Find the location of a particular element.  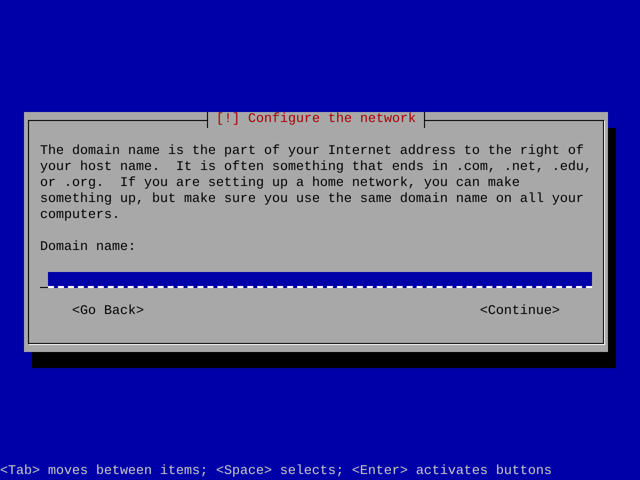

help-line: <Tab> moves between items; <Space> selects; <Enter> activates buttons is located at coordinates (276, 472).